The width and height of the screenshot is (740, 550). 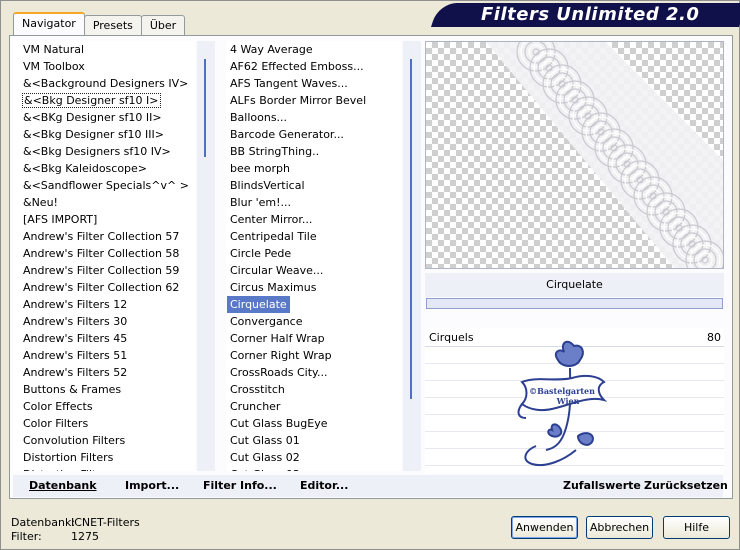 What do you see at coordinates (104, 117) in the screenshot?
I see `category-item: &<BKg Designer sf10 II>` at bounding box center [104, 117].